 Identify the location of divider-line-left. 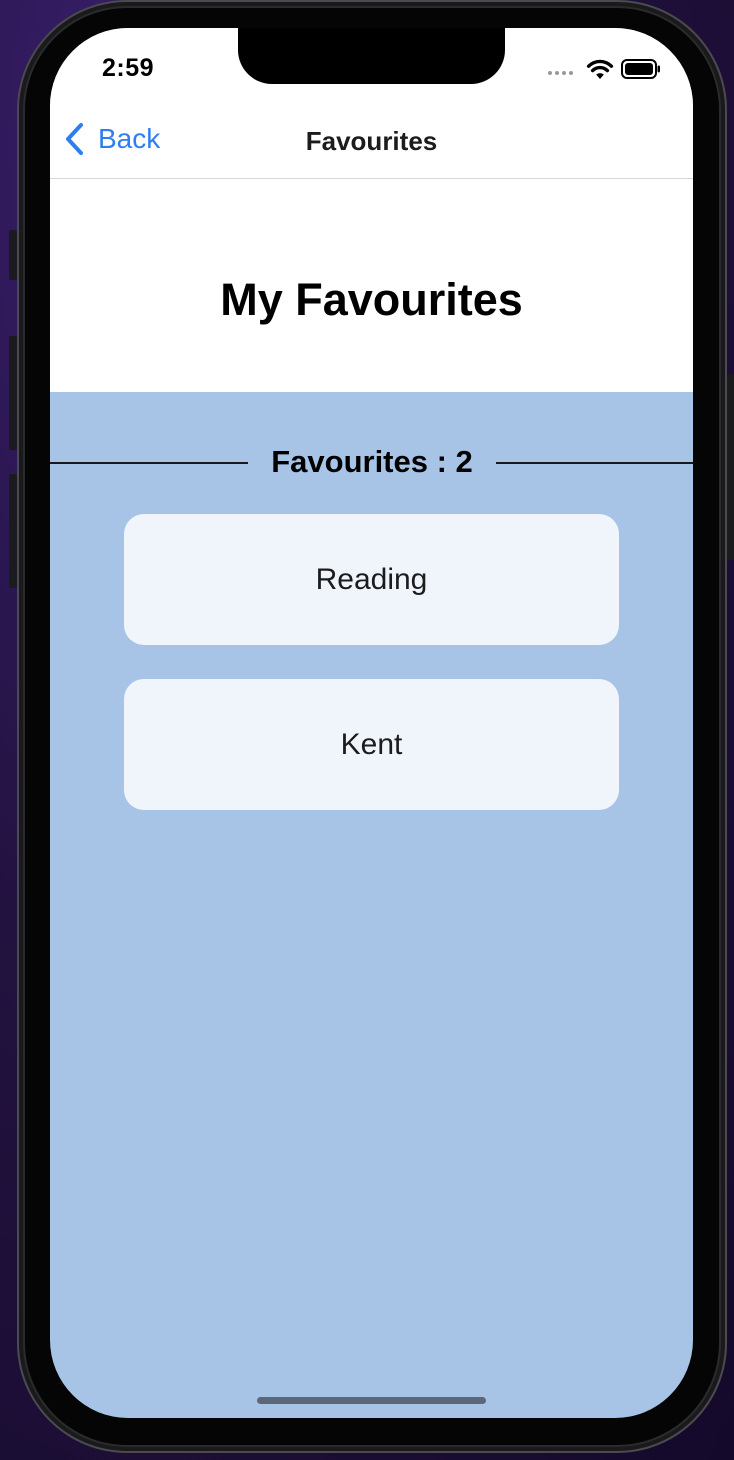
(149, 463).